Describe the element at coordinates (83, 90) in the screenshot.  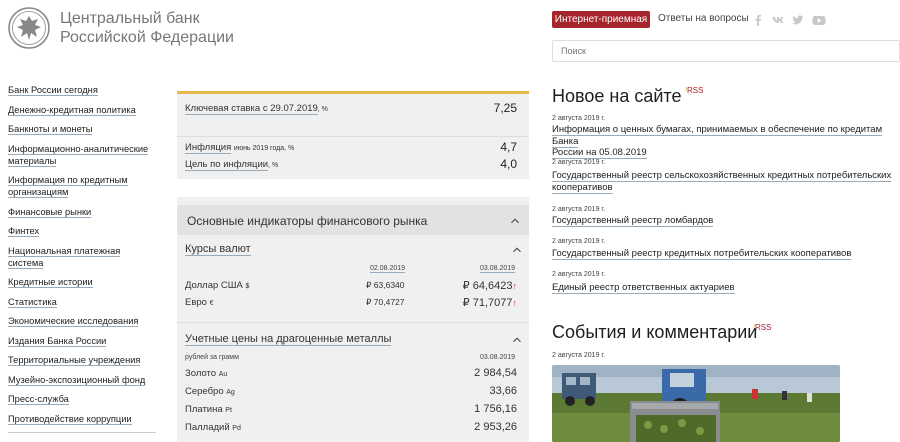
I see `nav-item-bank-today: Банк России сегодня` at that location.